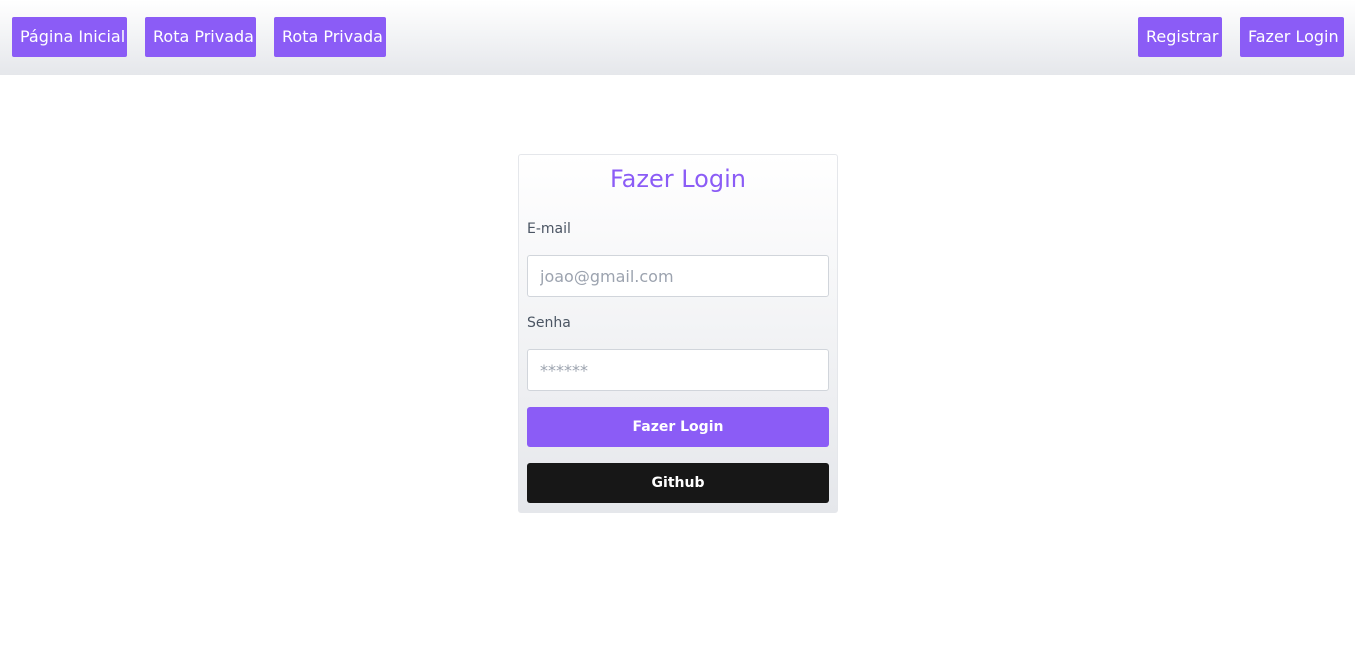 This screenshot has width=1355, height=663. Describe the element at coordinates (549, 323) in the screenshot. I see `password-label: Senha` at that location.